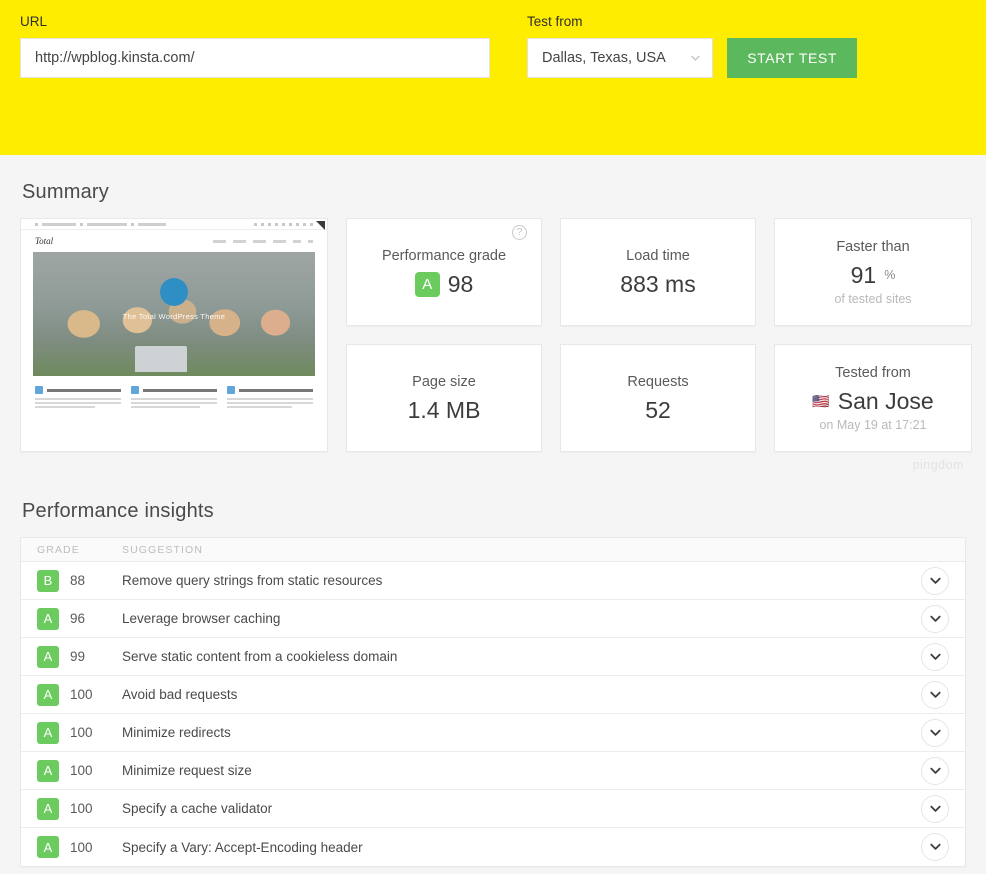 Image resolution: width=986 pixels, height=874 pixels. Describe the element at coordinates (48, 580) in the screenshot. I see `row-grade-badge: B` at that location.